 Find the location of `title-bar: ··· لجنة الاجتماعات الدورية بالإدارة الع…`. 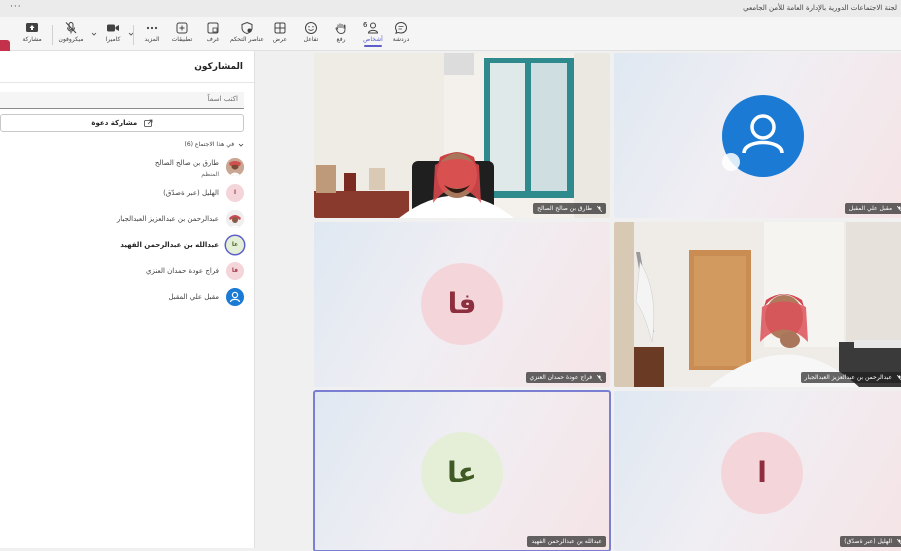

title-bar: ··· لجنة الاجتماعات الدورية بالإدارة الع… is located at coordinates (450, 8).